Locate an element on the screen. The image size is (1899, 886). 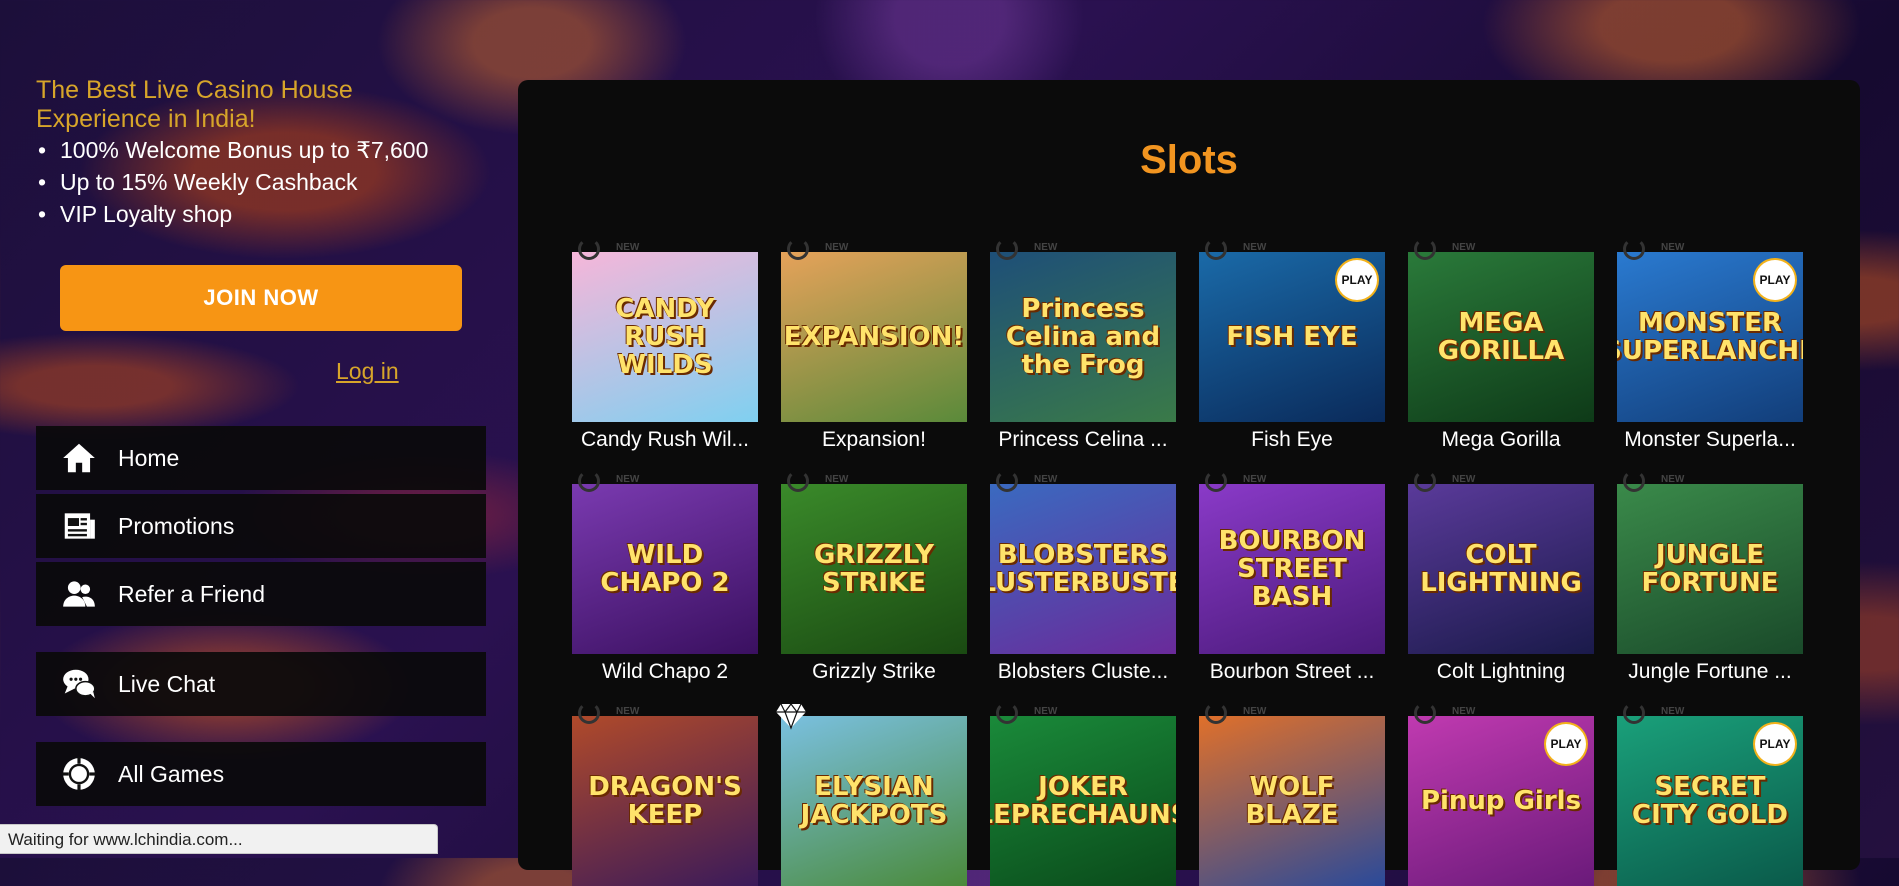
game-tile: WILD CHAPO 2 NEW Wild Chapo 2 is located at coordinates (665, 577).